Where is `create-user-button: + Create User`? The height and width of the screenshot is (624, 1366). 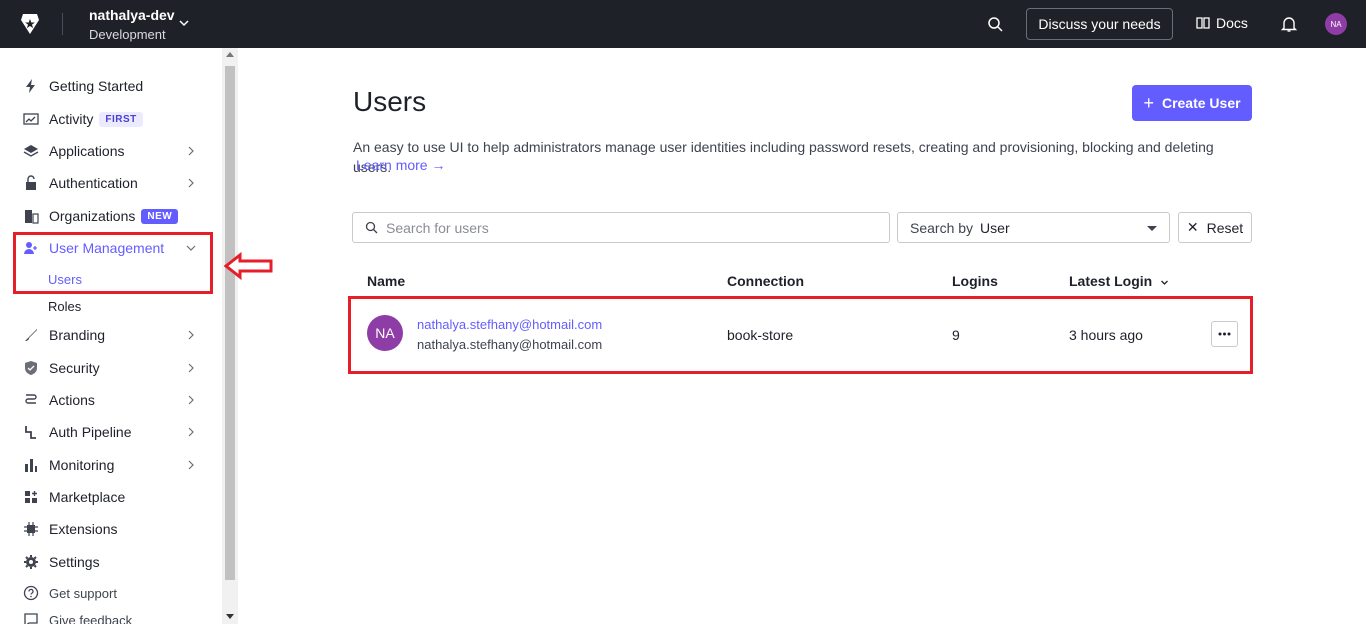 create-user-button: + Create User is located at coordinates (1192, 103).